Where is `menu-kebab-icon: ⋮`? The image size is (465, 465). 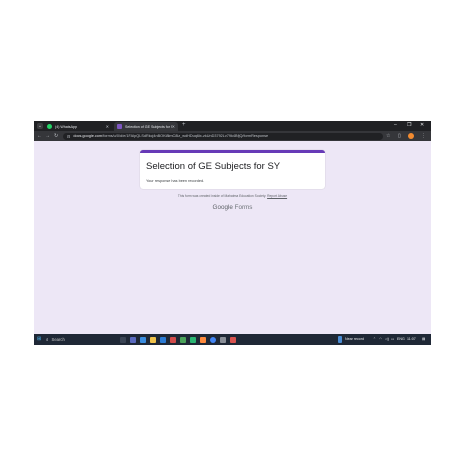 menu-kebab-icon: ⋮ is located at coordinates (423, 136).